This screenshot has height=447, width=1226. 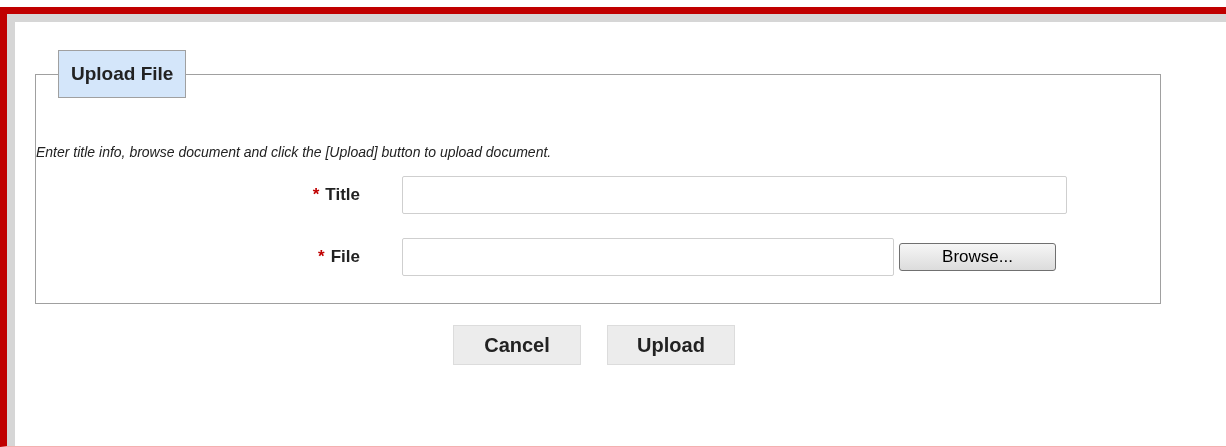 What do you see at coordinates (294, 152) in the screenshot?
I see `instructions-text: Enter title info, browse document and click the [Upload] button to upload document.` at bounding box center [294, 152].